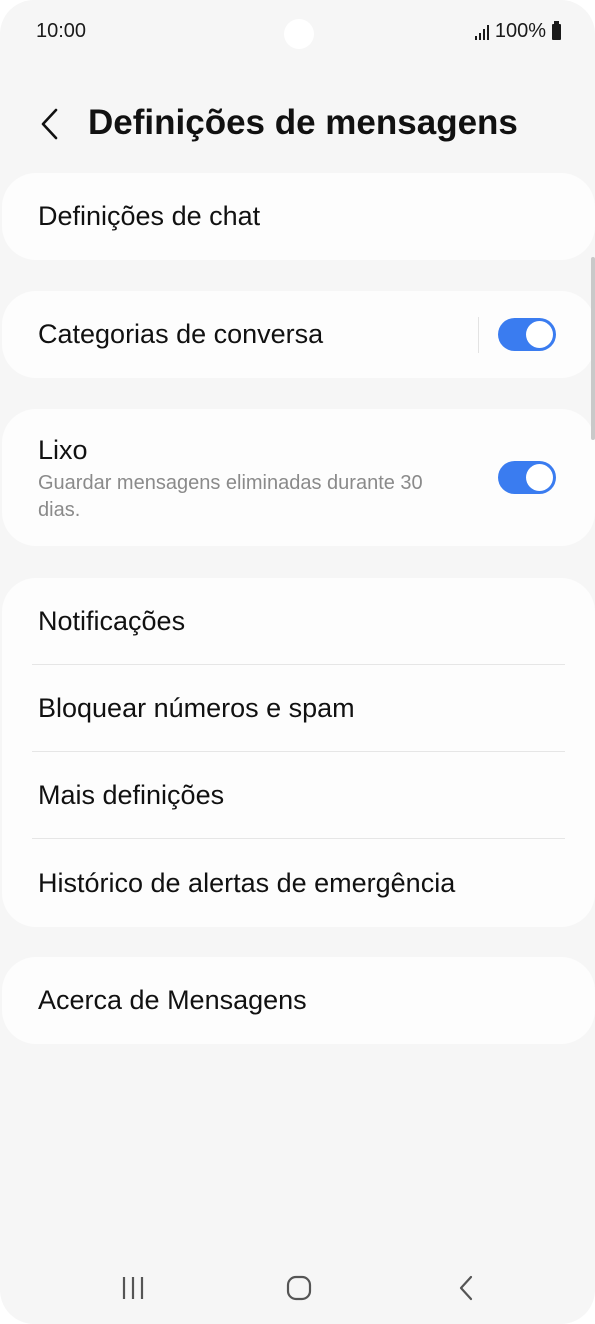  What do you see at coordinates (303, 122) in the screenshot?
I see `page-title: Definições de mensagens` at bounding box center [303, 122].